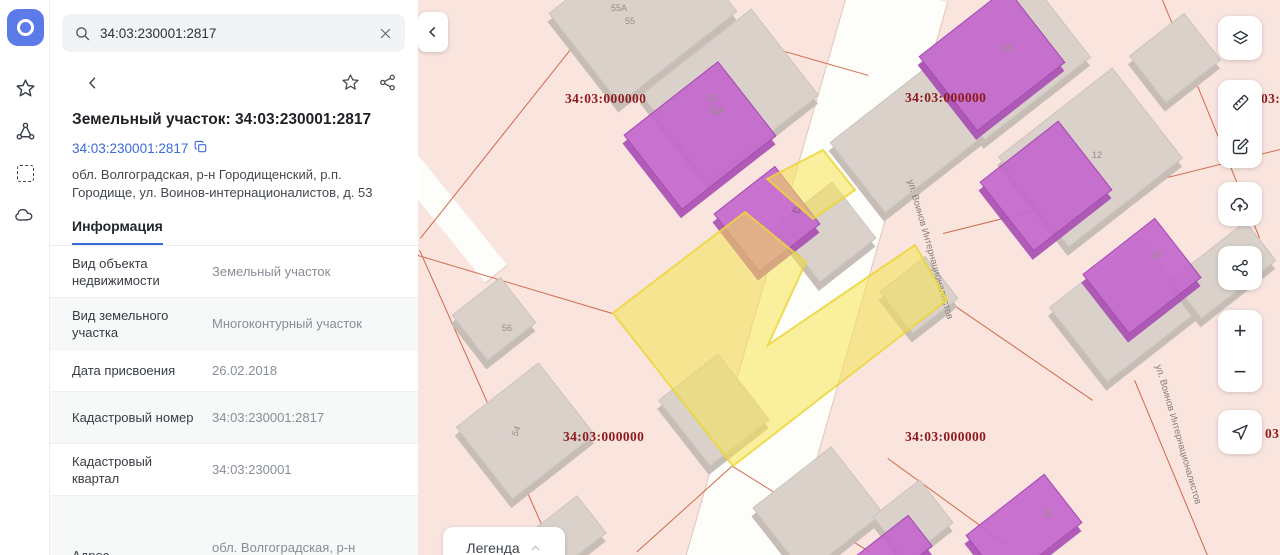 This screenshot has height=555, width=1280. I want to click on share-map-button, so click(1240, 268).